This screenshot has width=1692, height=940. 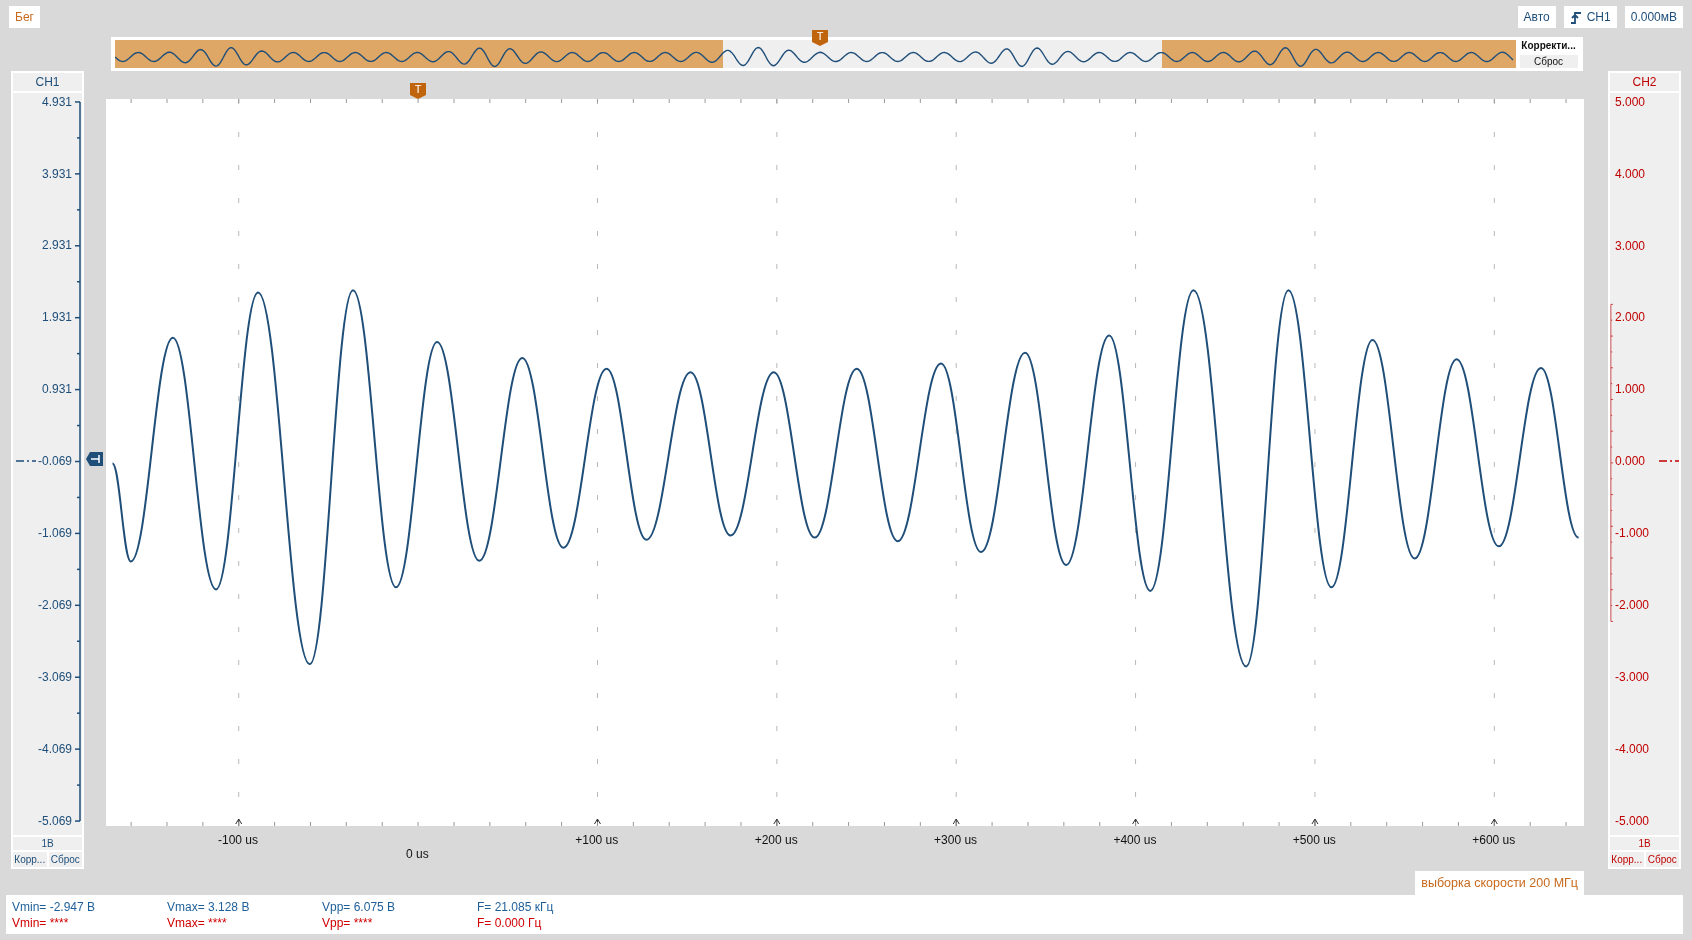 I want to click on scale-label: 4.931, so click(x=56, y=101).